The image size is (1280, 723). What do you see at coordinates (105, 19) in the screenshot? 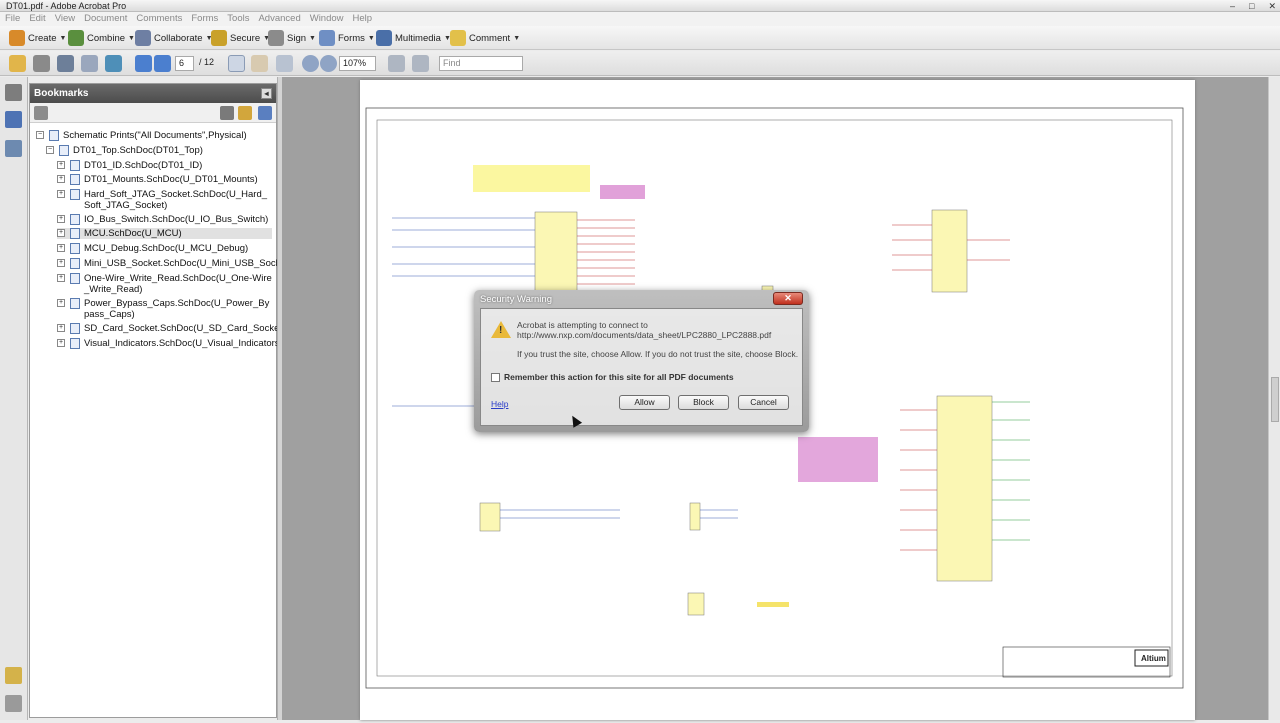
I see `menu-document: Document` at bounding box center [105, 19].